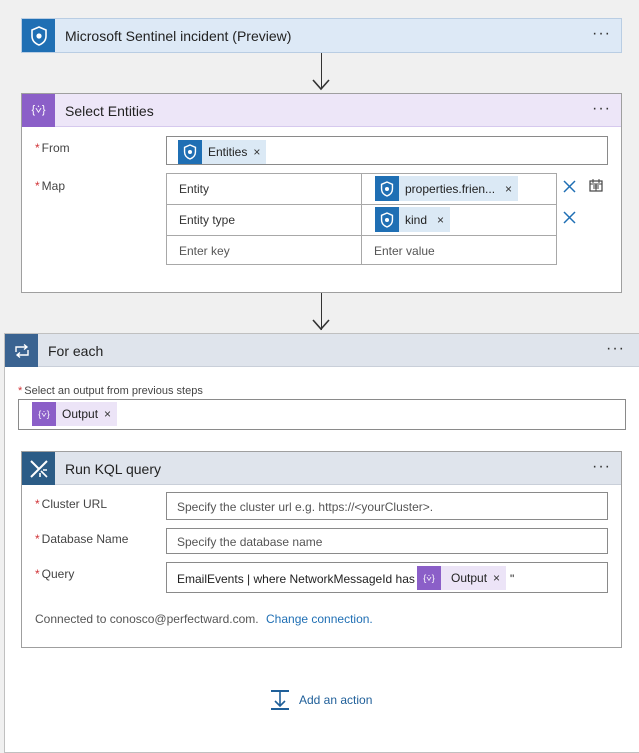 This screenshot has height=753, width=639. I want to click on query-output-token: {⩒} Output ×, so click(462, 578).